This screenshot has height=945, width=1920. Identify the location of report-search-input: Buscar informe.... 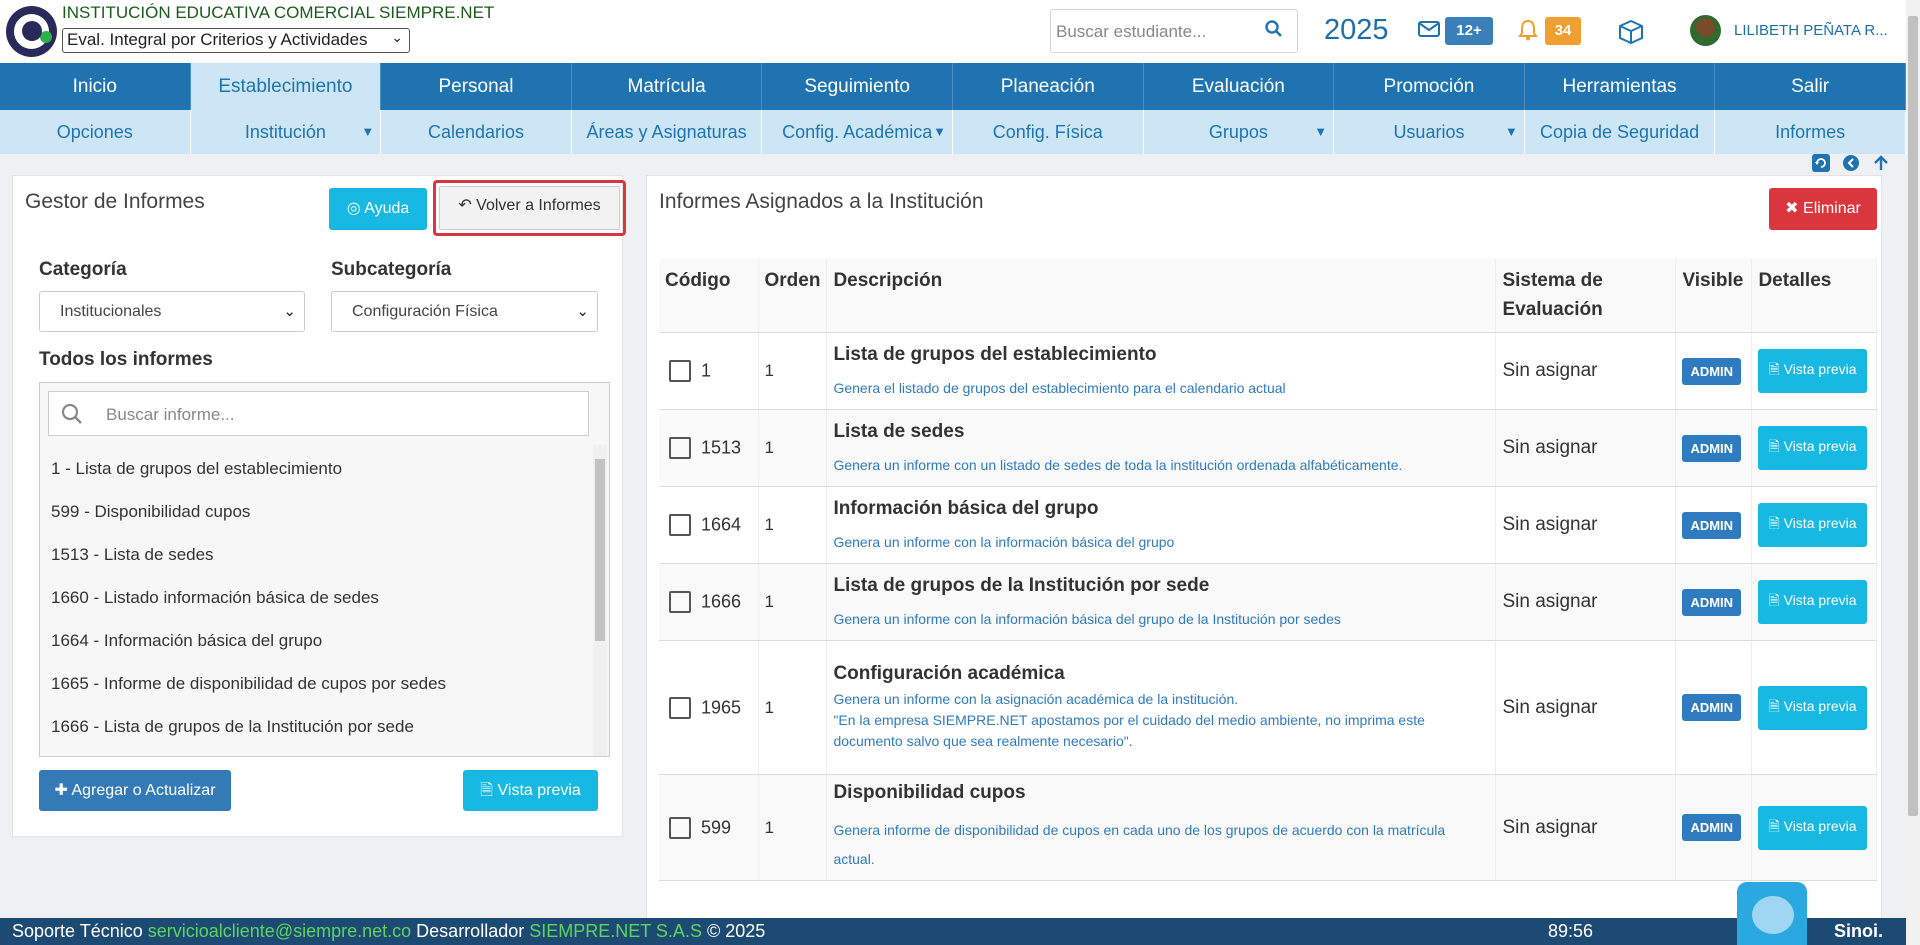
(318, 413).